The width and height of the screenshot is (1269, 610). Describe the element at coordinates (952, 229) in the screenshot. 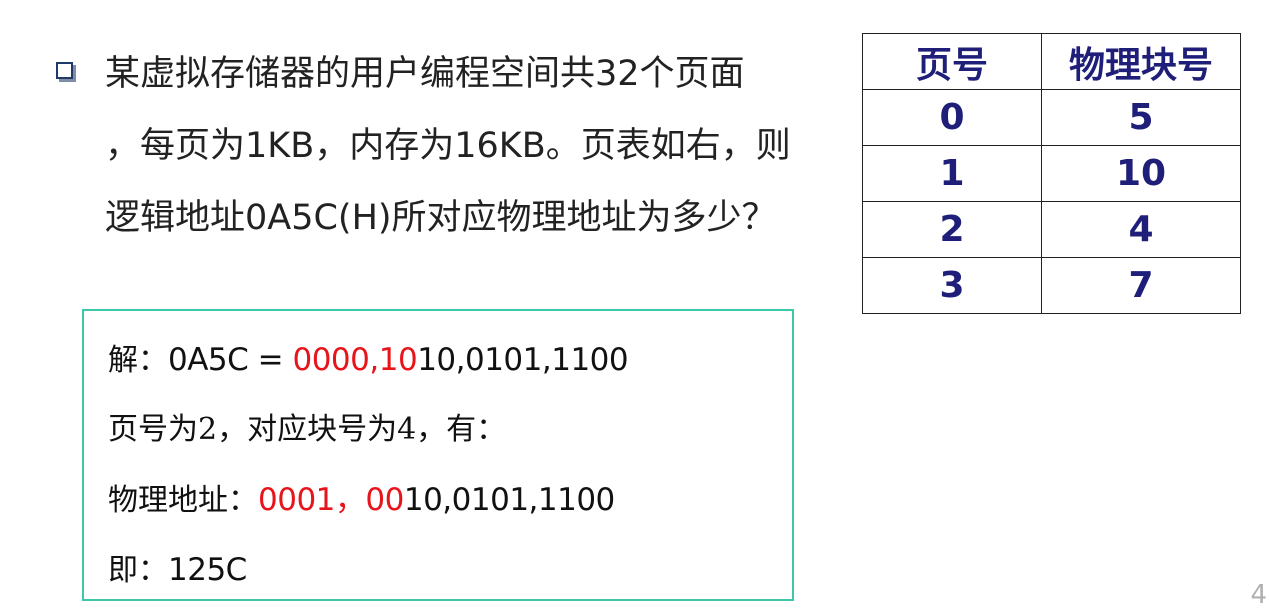

I see `page-cell: 2` at that location.